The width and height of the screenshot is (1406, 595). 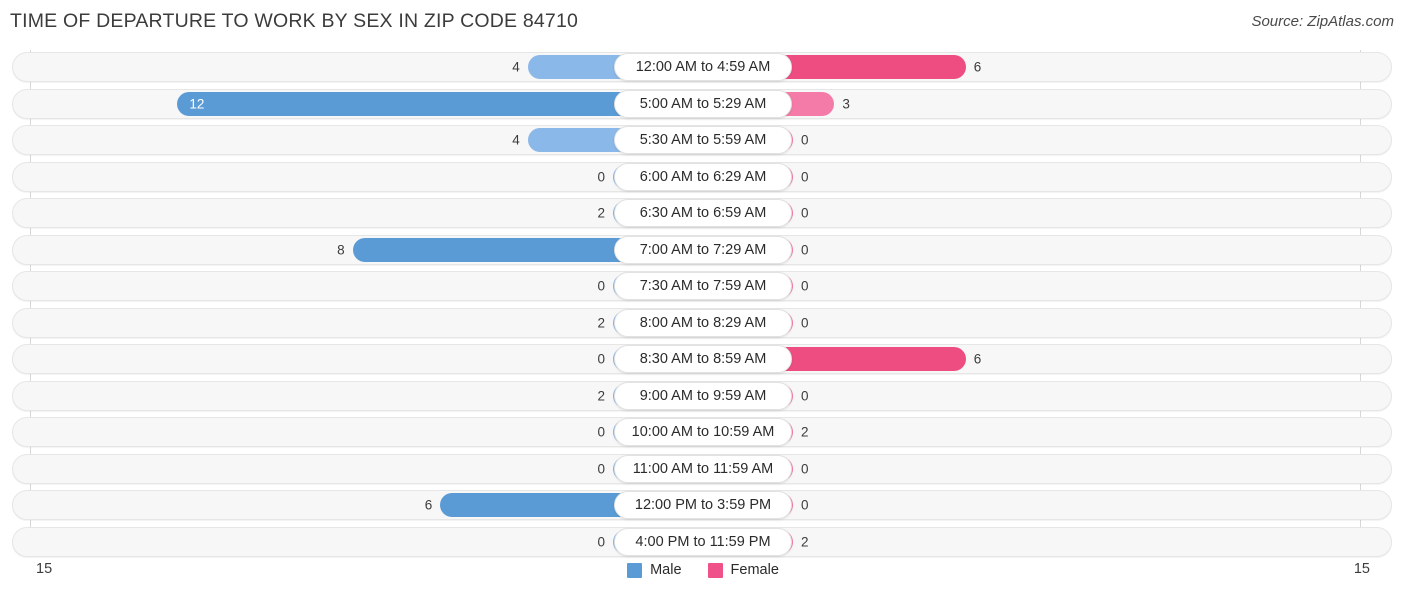 I want to click on chart-row: 12 3 5:00 AM to 5:29 AM, so click(x=703, y=105).